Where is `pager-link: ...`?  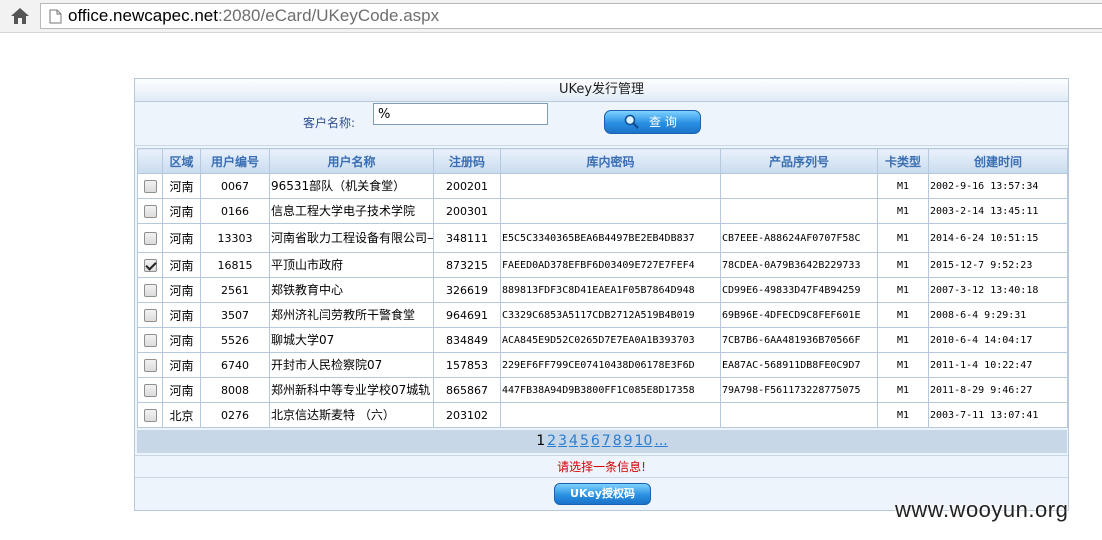
pager-link: ... is located at coordinates (660, 441).